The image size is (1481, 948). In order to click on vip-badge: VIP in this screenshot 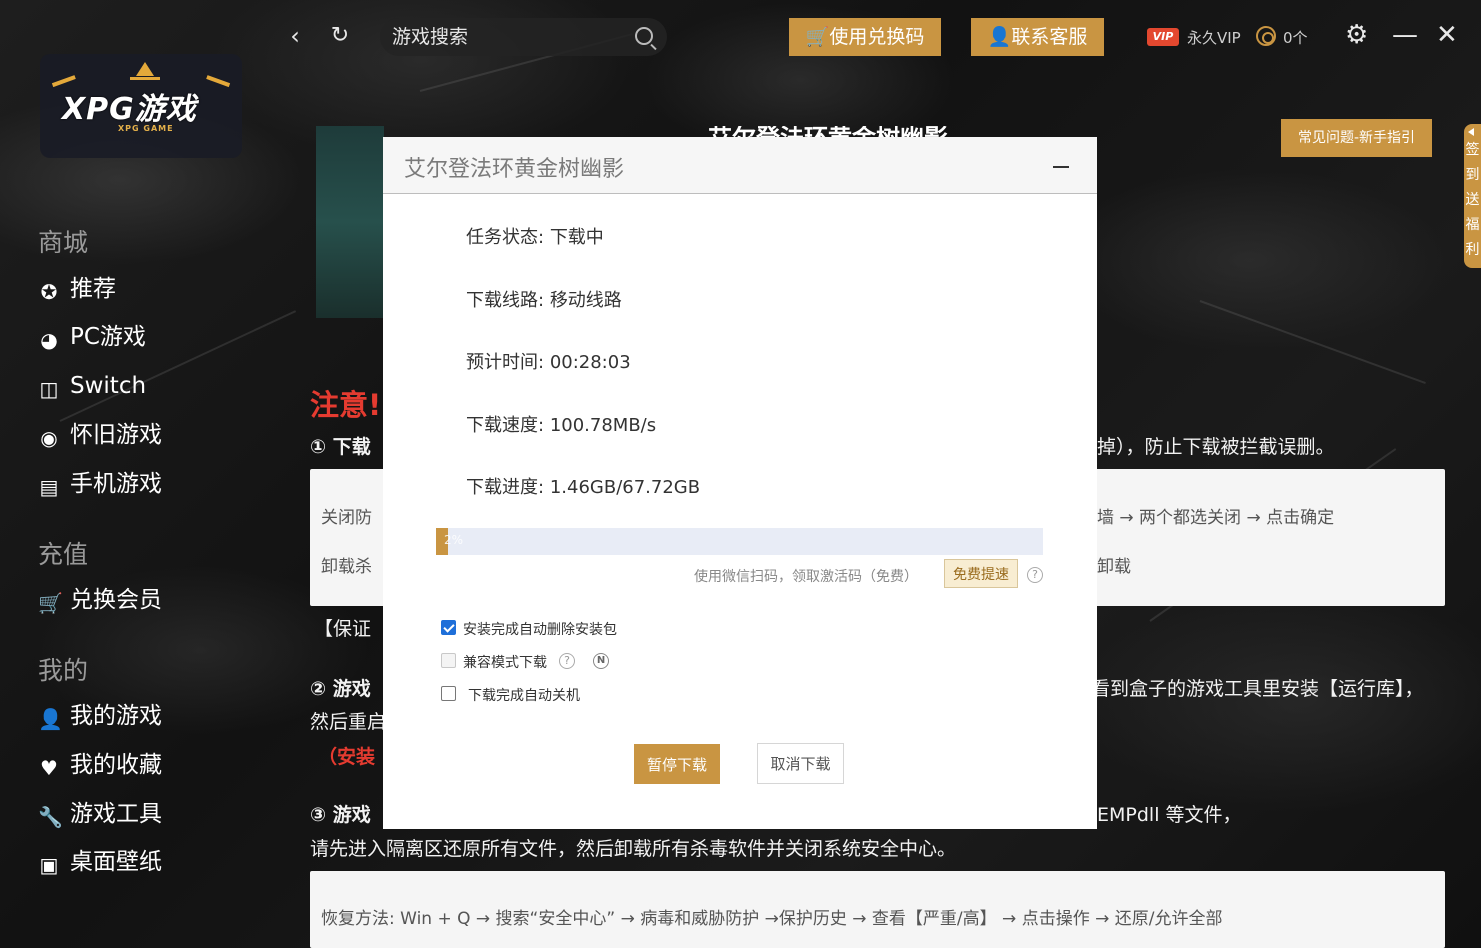, I will do `click(1163, 37)`.